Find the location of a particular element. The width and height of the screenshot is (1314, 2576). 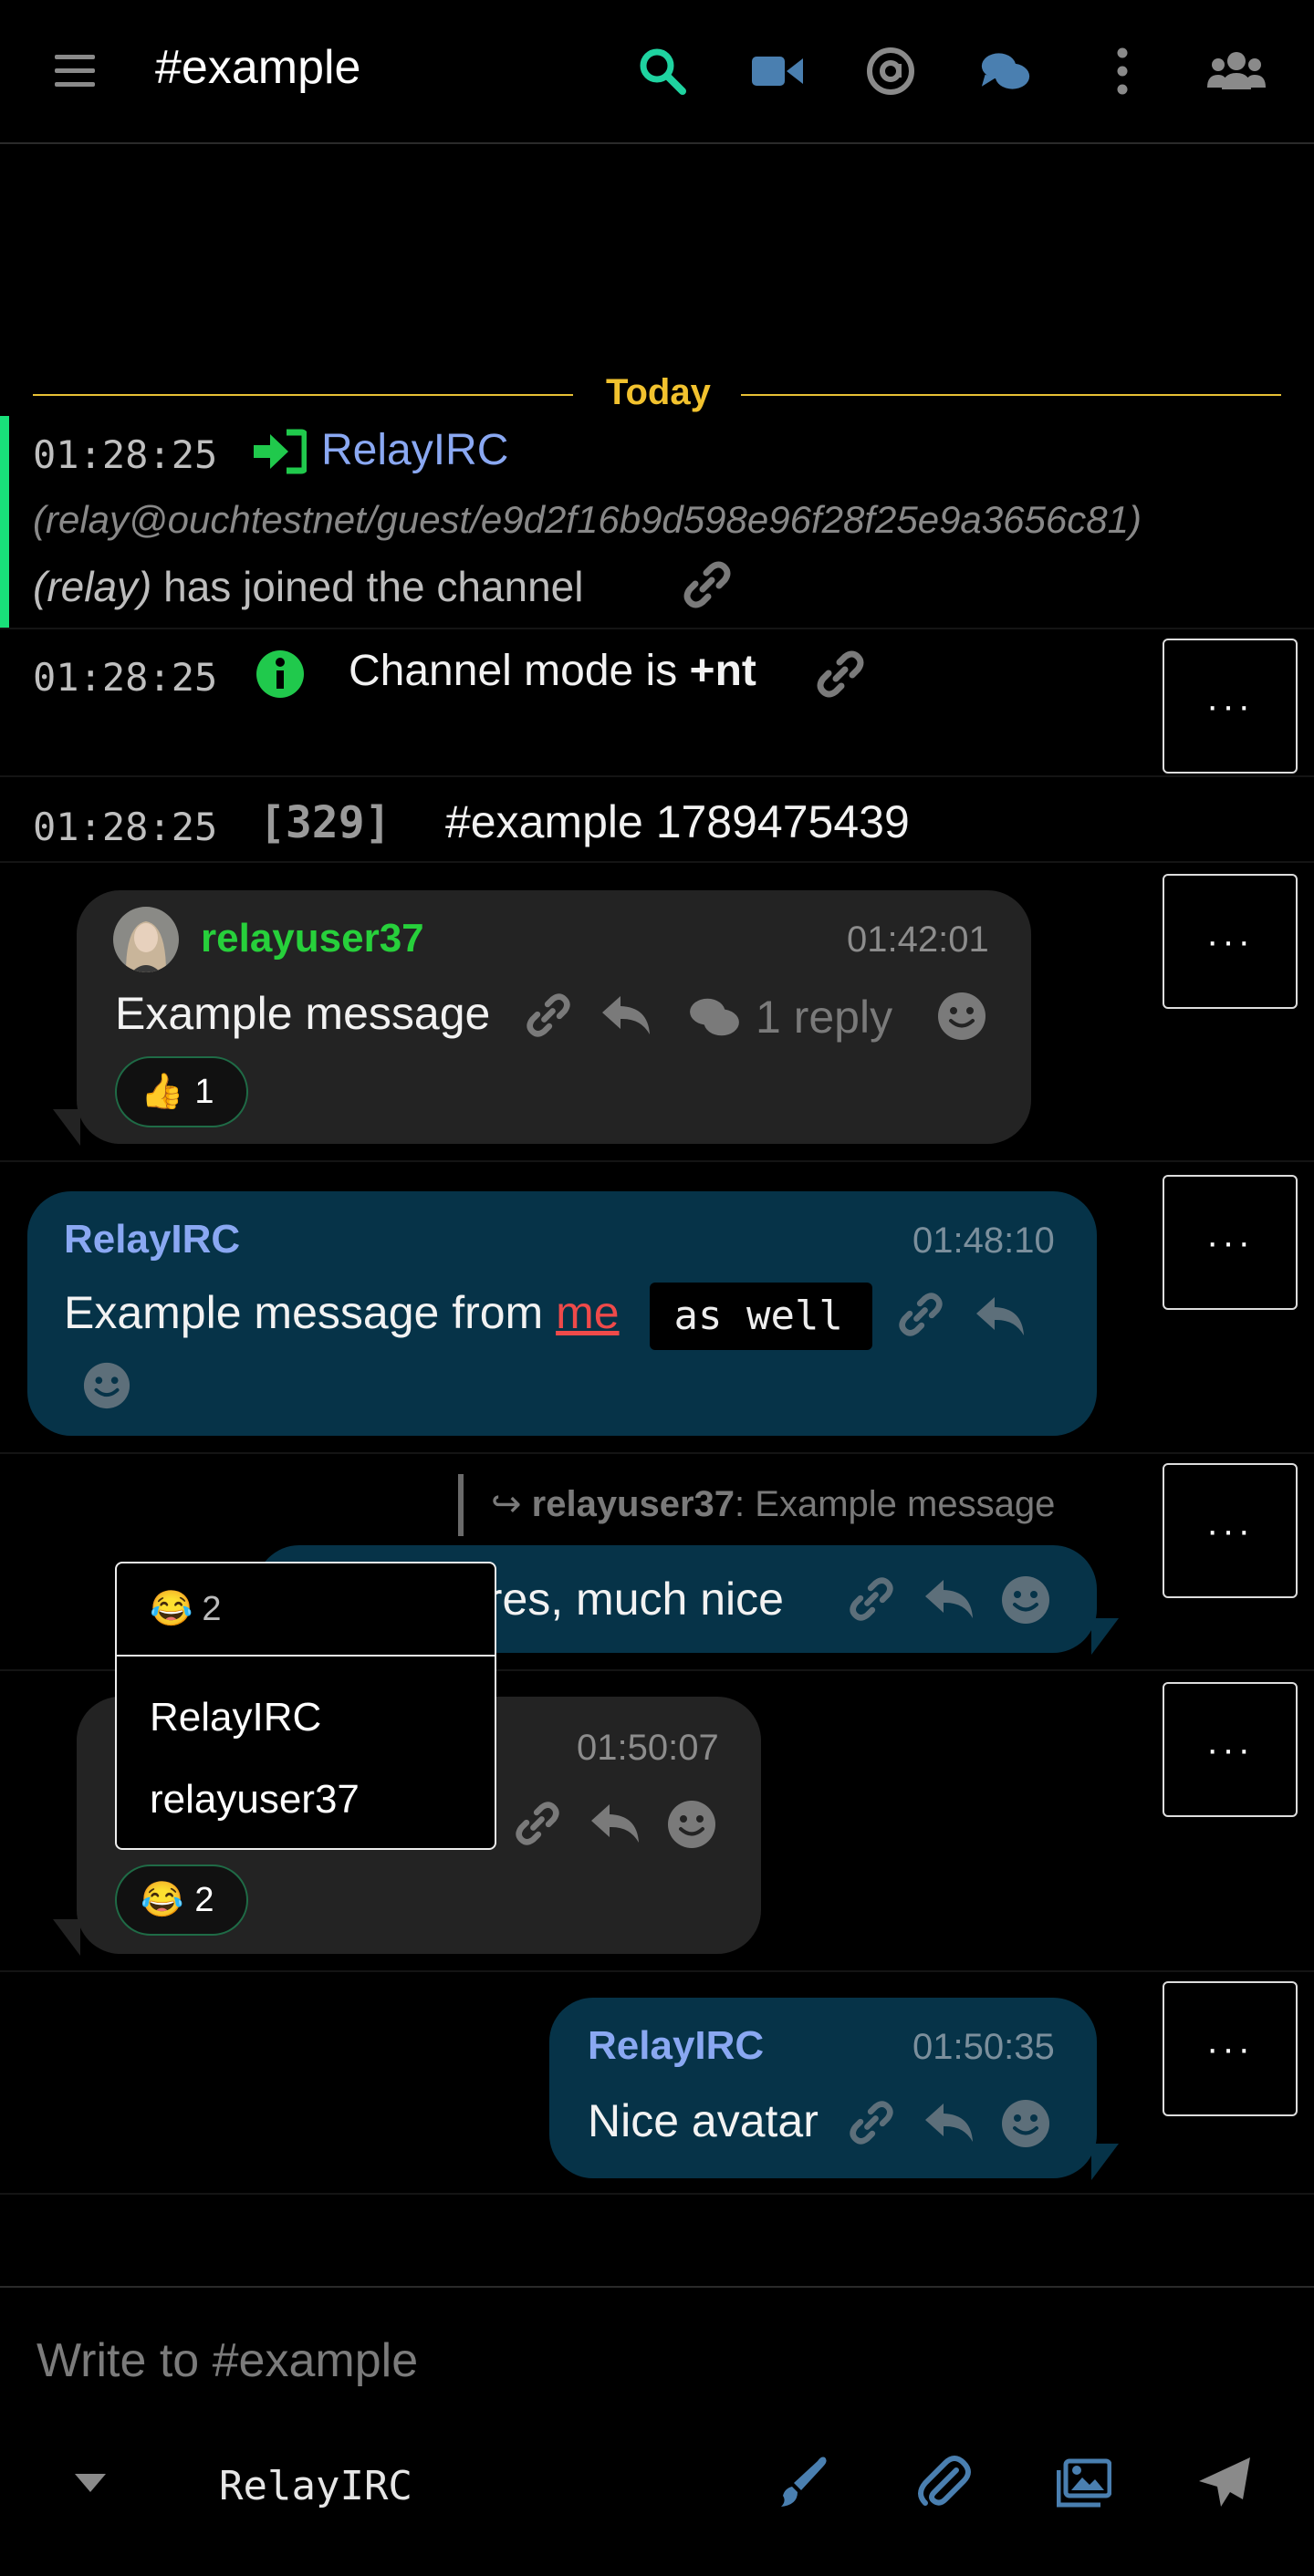

brush-icon is located at coordinates (801, 2483).